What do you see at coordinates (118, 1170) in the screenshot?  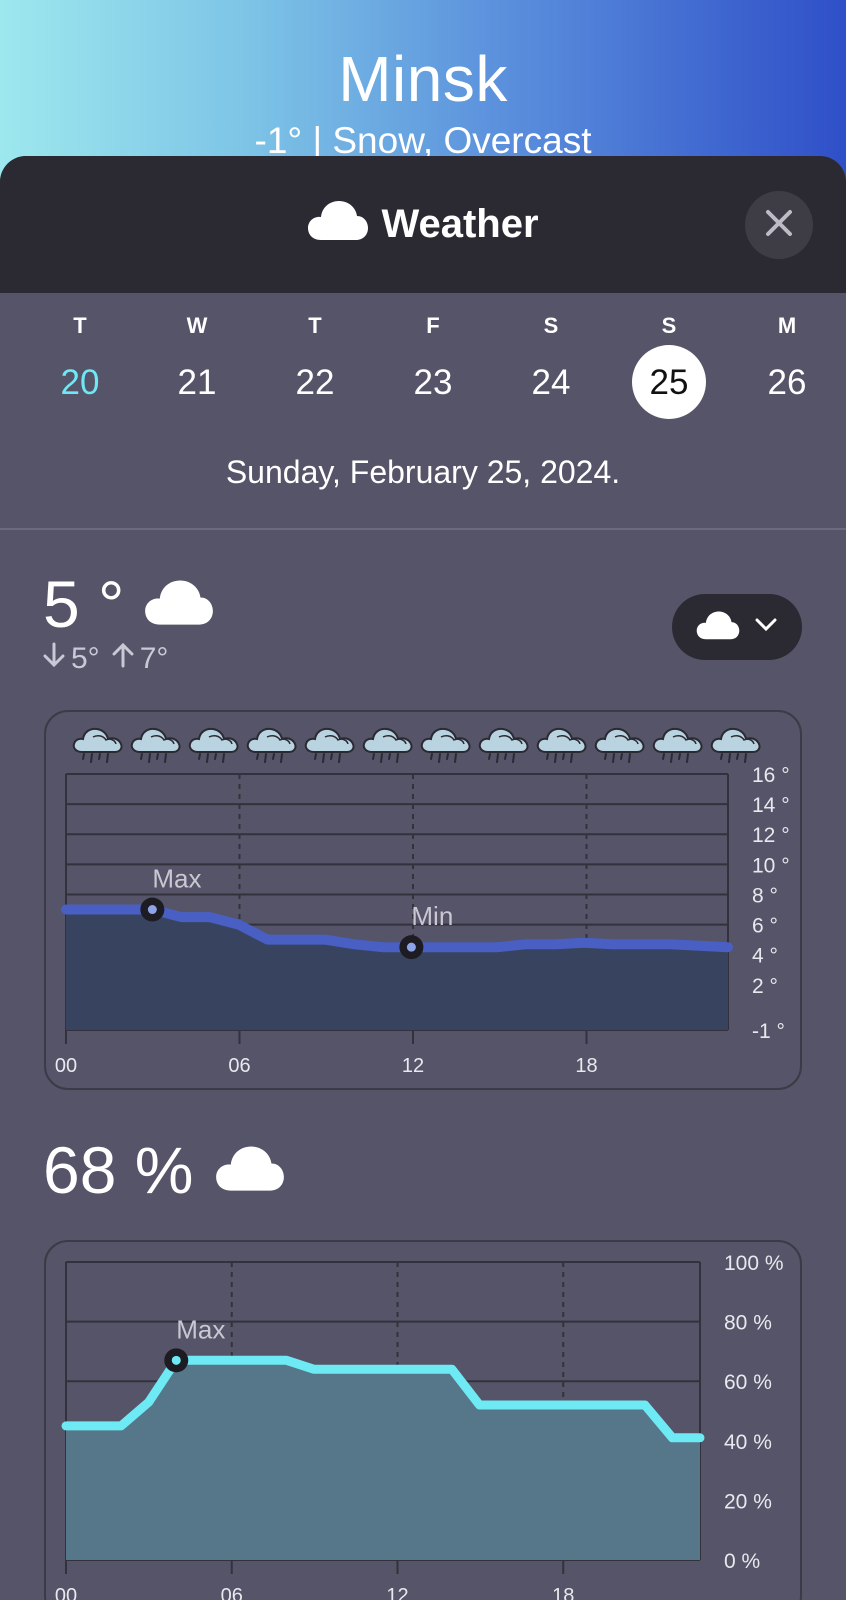 I see `humidity-value: 68 %` at bounding box center [118, 1170].